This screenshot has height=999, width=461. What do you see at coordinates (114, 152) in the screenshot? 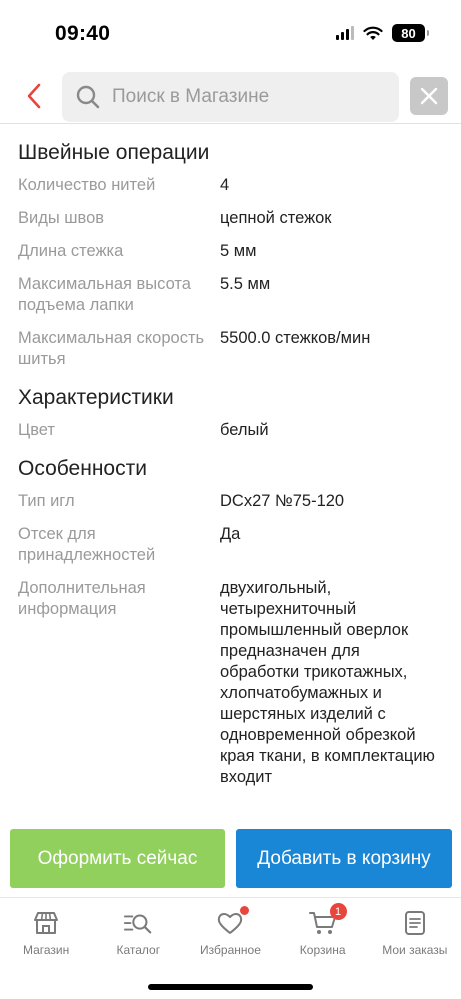
I see `section-title: Швейные операции` at bounding box center [114, 152].